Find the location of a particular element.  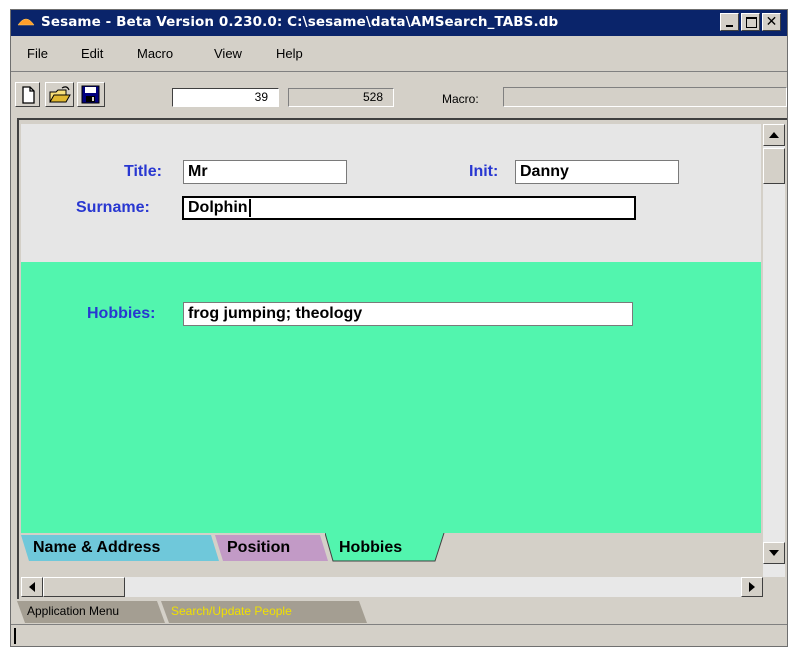

status-bar is located at coordinates (399, 635).